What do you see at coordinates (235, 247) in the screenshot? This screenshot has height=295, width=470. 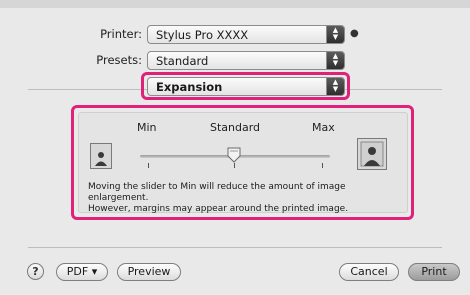 I see `bottom-separator` at bounding box center [235, 247].